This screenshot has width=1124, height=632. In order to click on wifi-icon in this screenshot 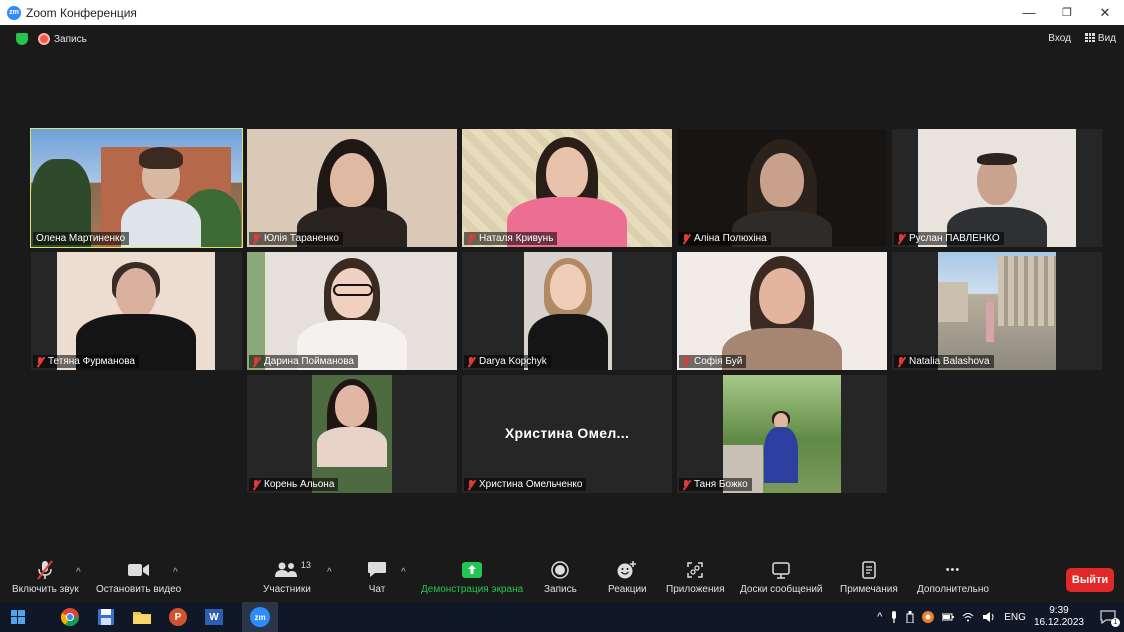, I will do `click(968, 617)`.